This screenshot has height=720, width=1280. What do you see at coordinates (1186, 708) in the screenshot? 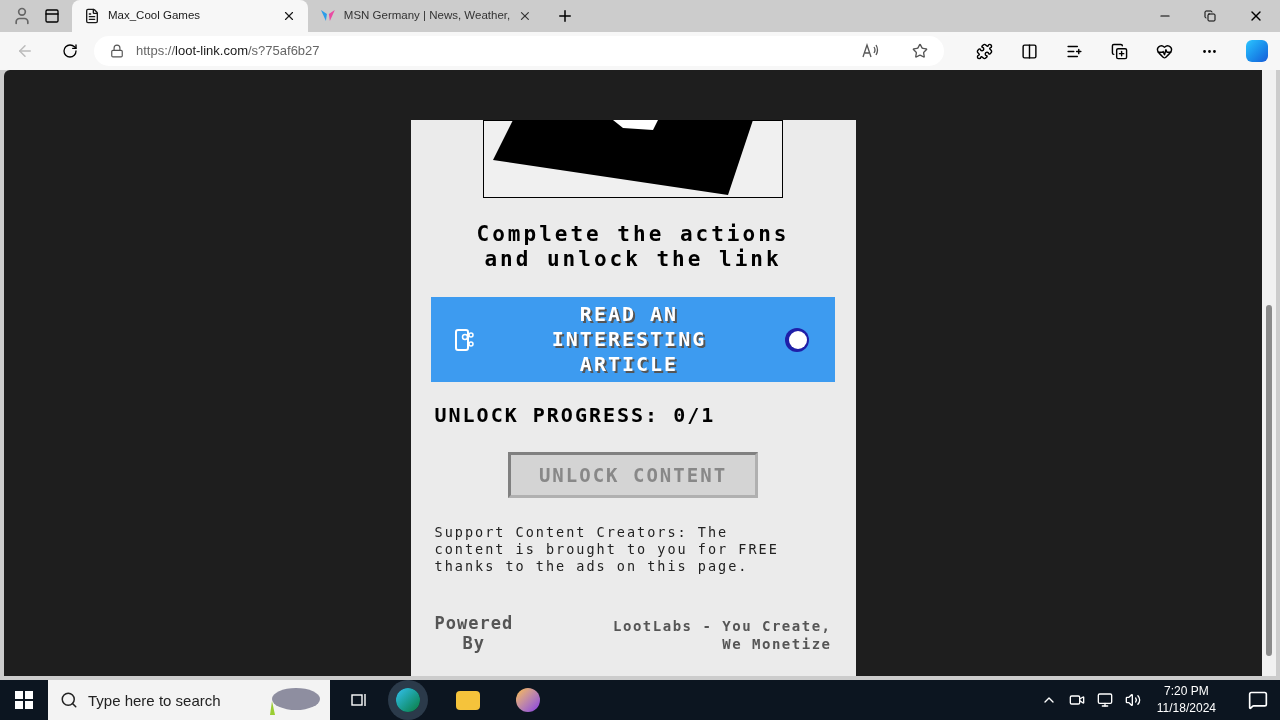
I see `clock-date: 11/18/2024` at bounding box center [1186, 708].